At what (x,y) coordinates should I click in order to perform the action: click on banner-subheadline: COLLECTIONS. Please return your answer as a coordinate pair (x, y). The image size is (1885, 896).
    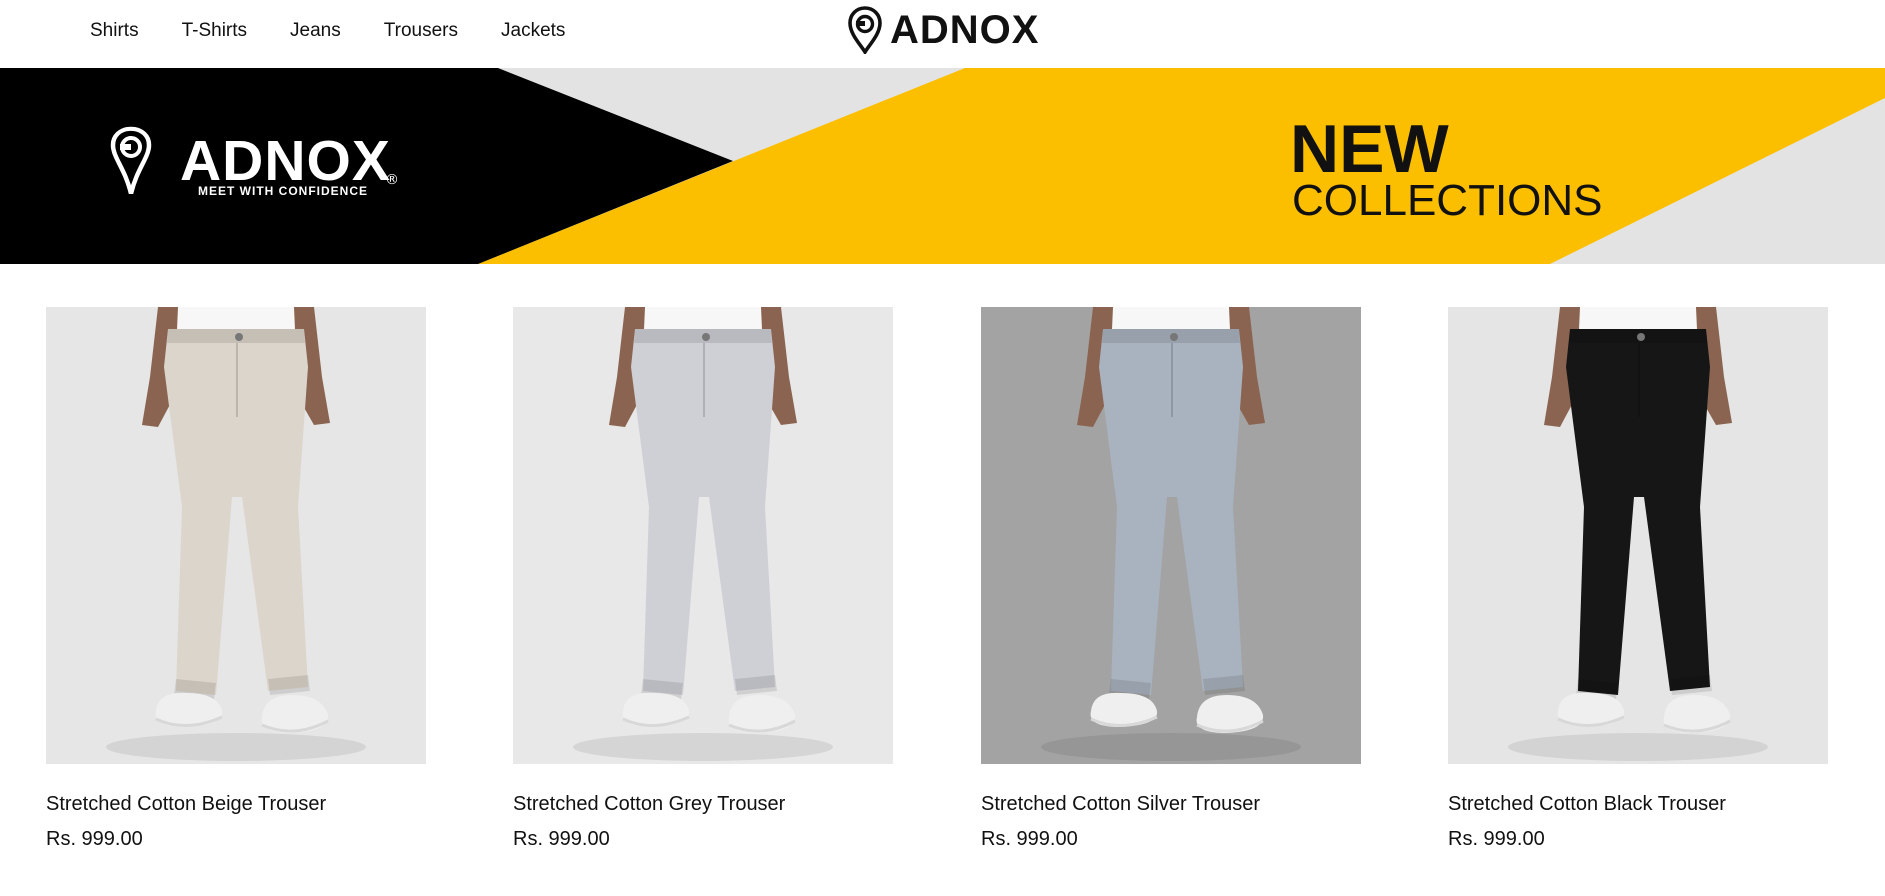
    Looking at the image, I should click on (1447, 200).